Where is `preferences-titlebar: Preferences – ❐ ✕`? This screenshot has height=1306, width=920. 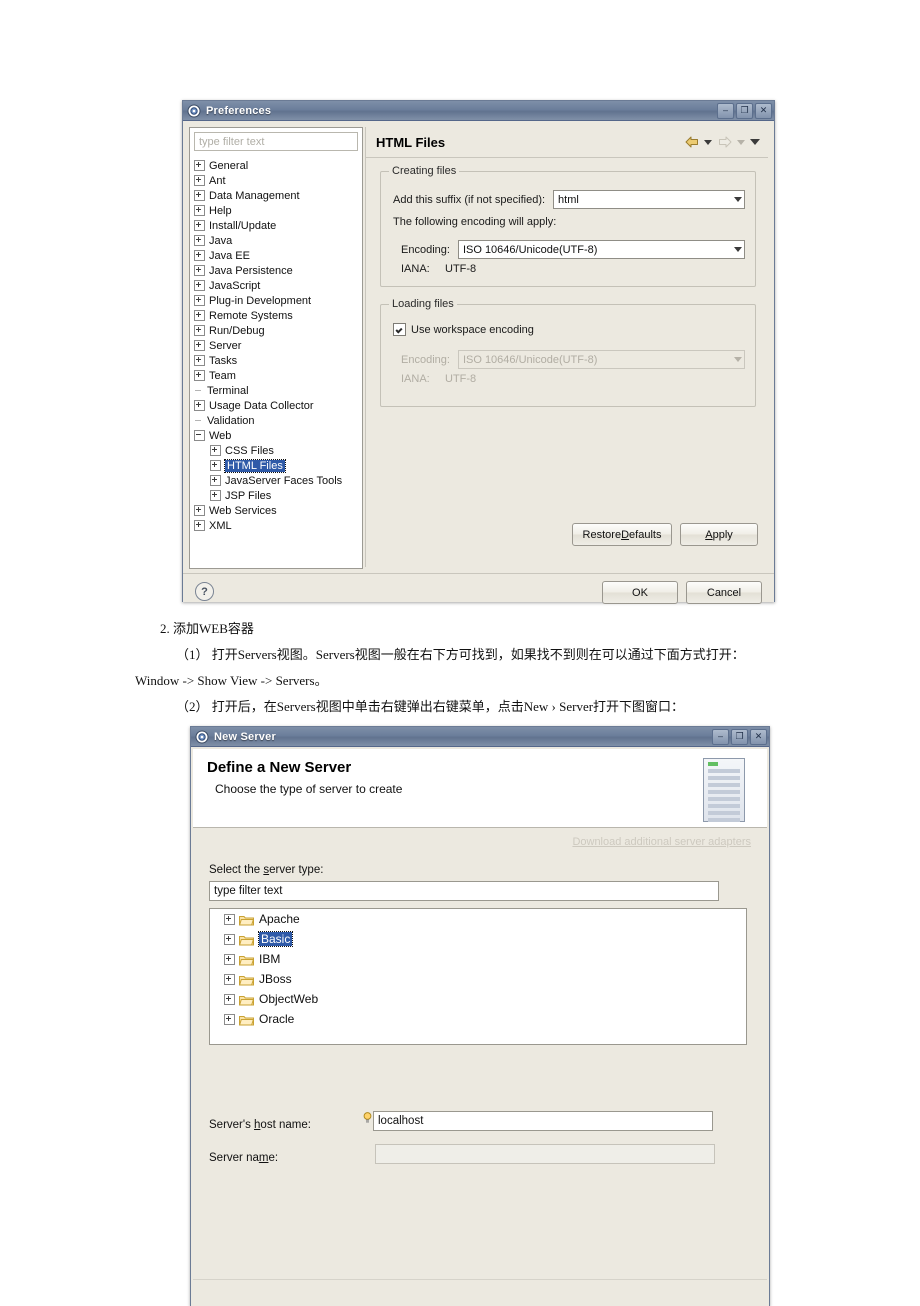 preferences-titlebar: Preferences – ❐ ✕ is located at coordinates (478, 111).